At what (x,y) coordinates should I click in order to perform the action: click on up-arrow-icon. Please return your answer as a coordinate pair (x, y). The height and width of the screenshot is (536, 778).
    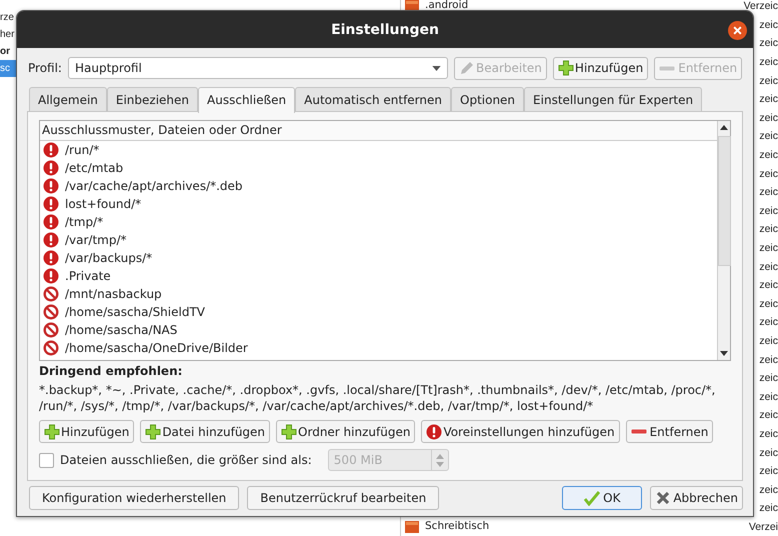
    Looking at the image, I should click on (724, 127).